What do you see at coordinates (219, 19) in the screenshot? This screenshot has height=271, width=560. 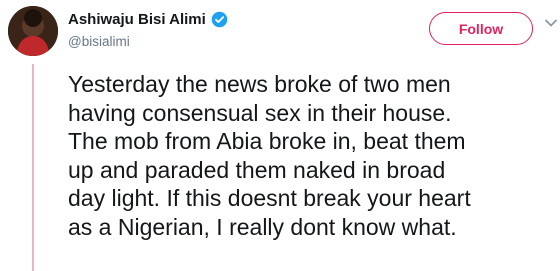 I see `verified-badge-icon` at bounding box center [219, 19].